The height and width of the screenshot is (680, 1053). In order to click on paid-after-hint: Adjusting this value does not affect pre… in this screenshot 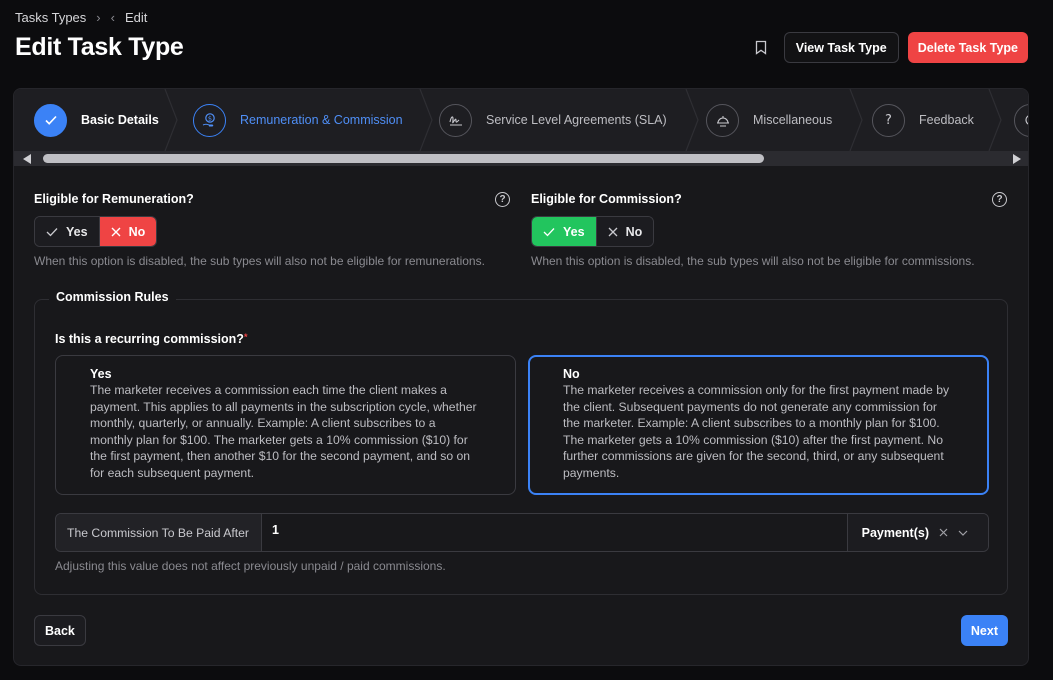, I will do `click(250, 566)`.